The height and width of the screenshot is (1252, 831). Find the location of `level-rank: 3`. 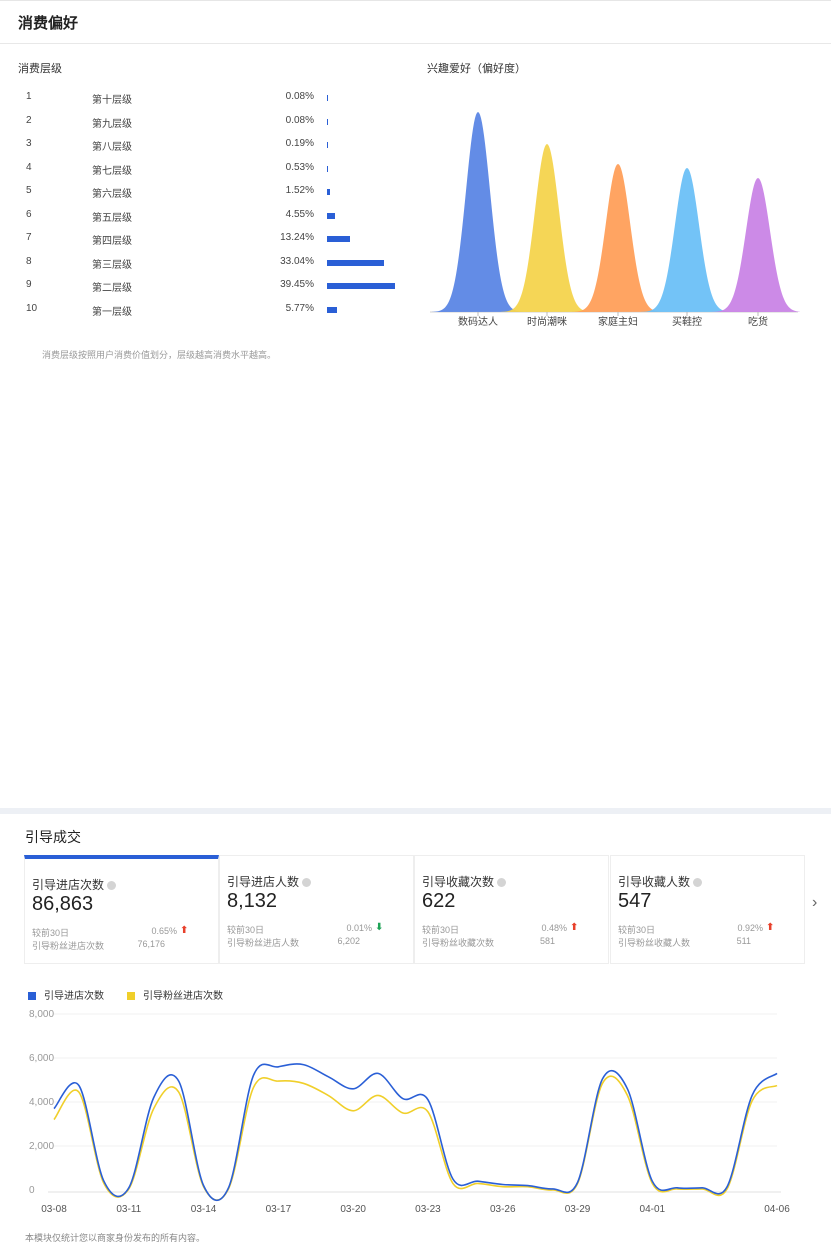

level-rank: 3 is located at coordinates (29, 143).